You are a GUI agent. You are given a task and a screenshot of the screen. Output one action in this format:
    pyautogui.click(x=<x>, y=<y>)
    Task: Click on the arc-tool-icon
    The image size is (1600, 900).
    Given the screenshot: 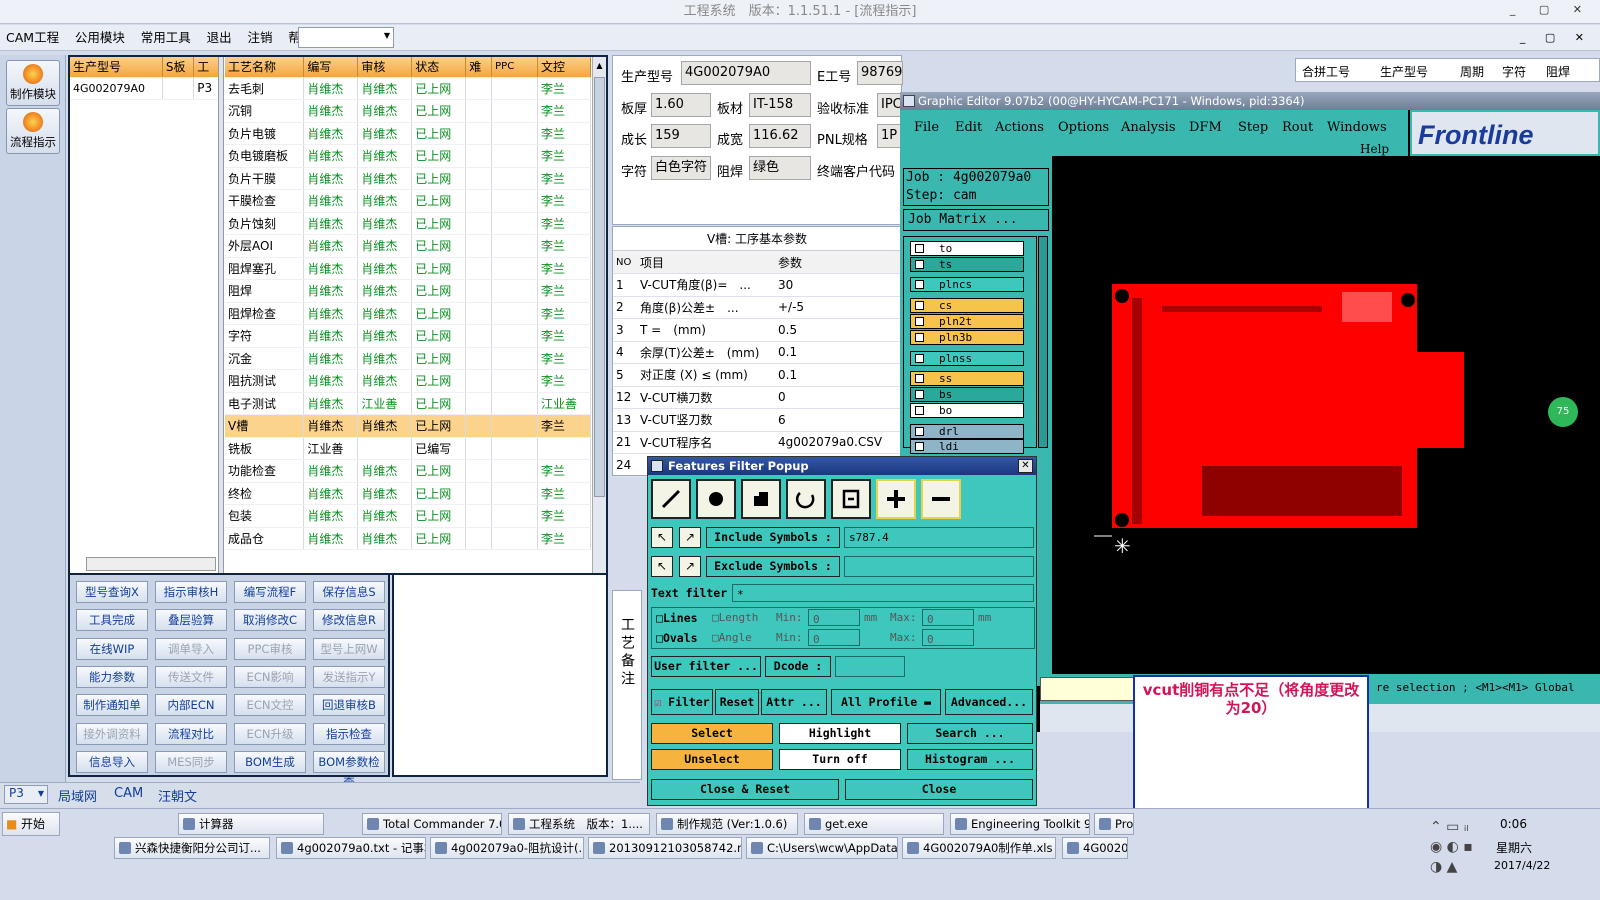 What is the action you would take?
    pyautogui.click(x=806, y=499)
    